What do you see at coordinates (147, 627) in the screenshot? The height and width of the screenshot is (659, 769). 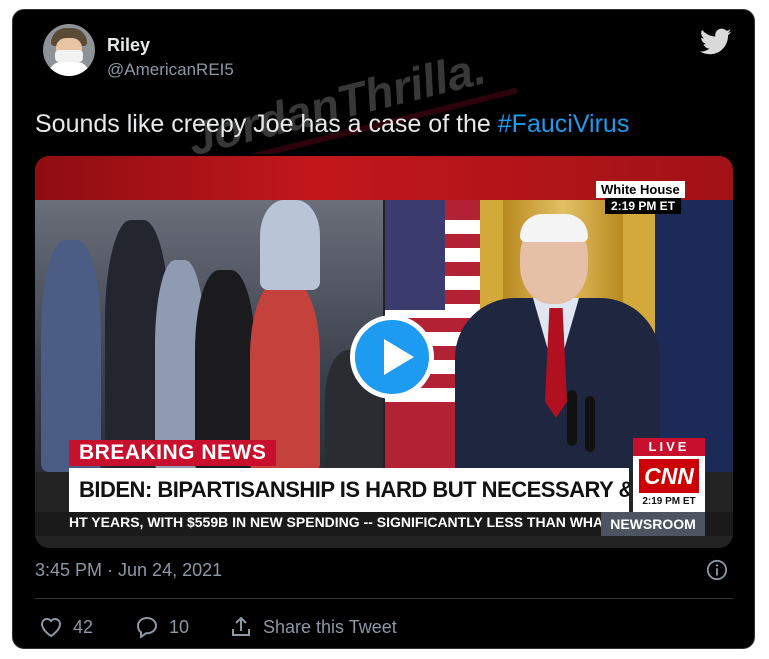 I see `speech-bubble-icon` at bounding box center [147, 627].